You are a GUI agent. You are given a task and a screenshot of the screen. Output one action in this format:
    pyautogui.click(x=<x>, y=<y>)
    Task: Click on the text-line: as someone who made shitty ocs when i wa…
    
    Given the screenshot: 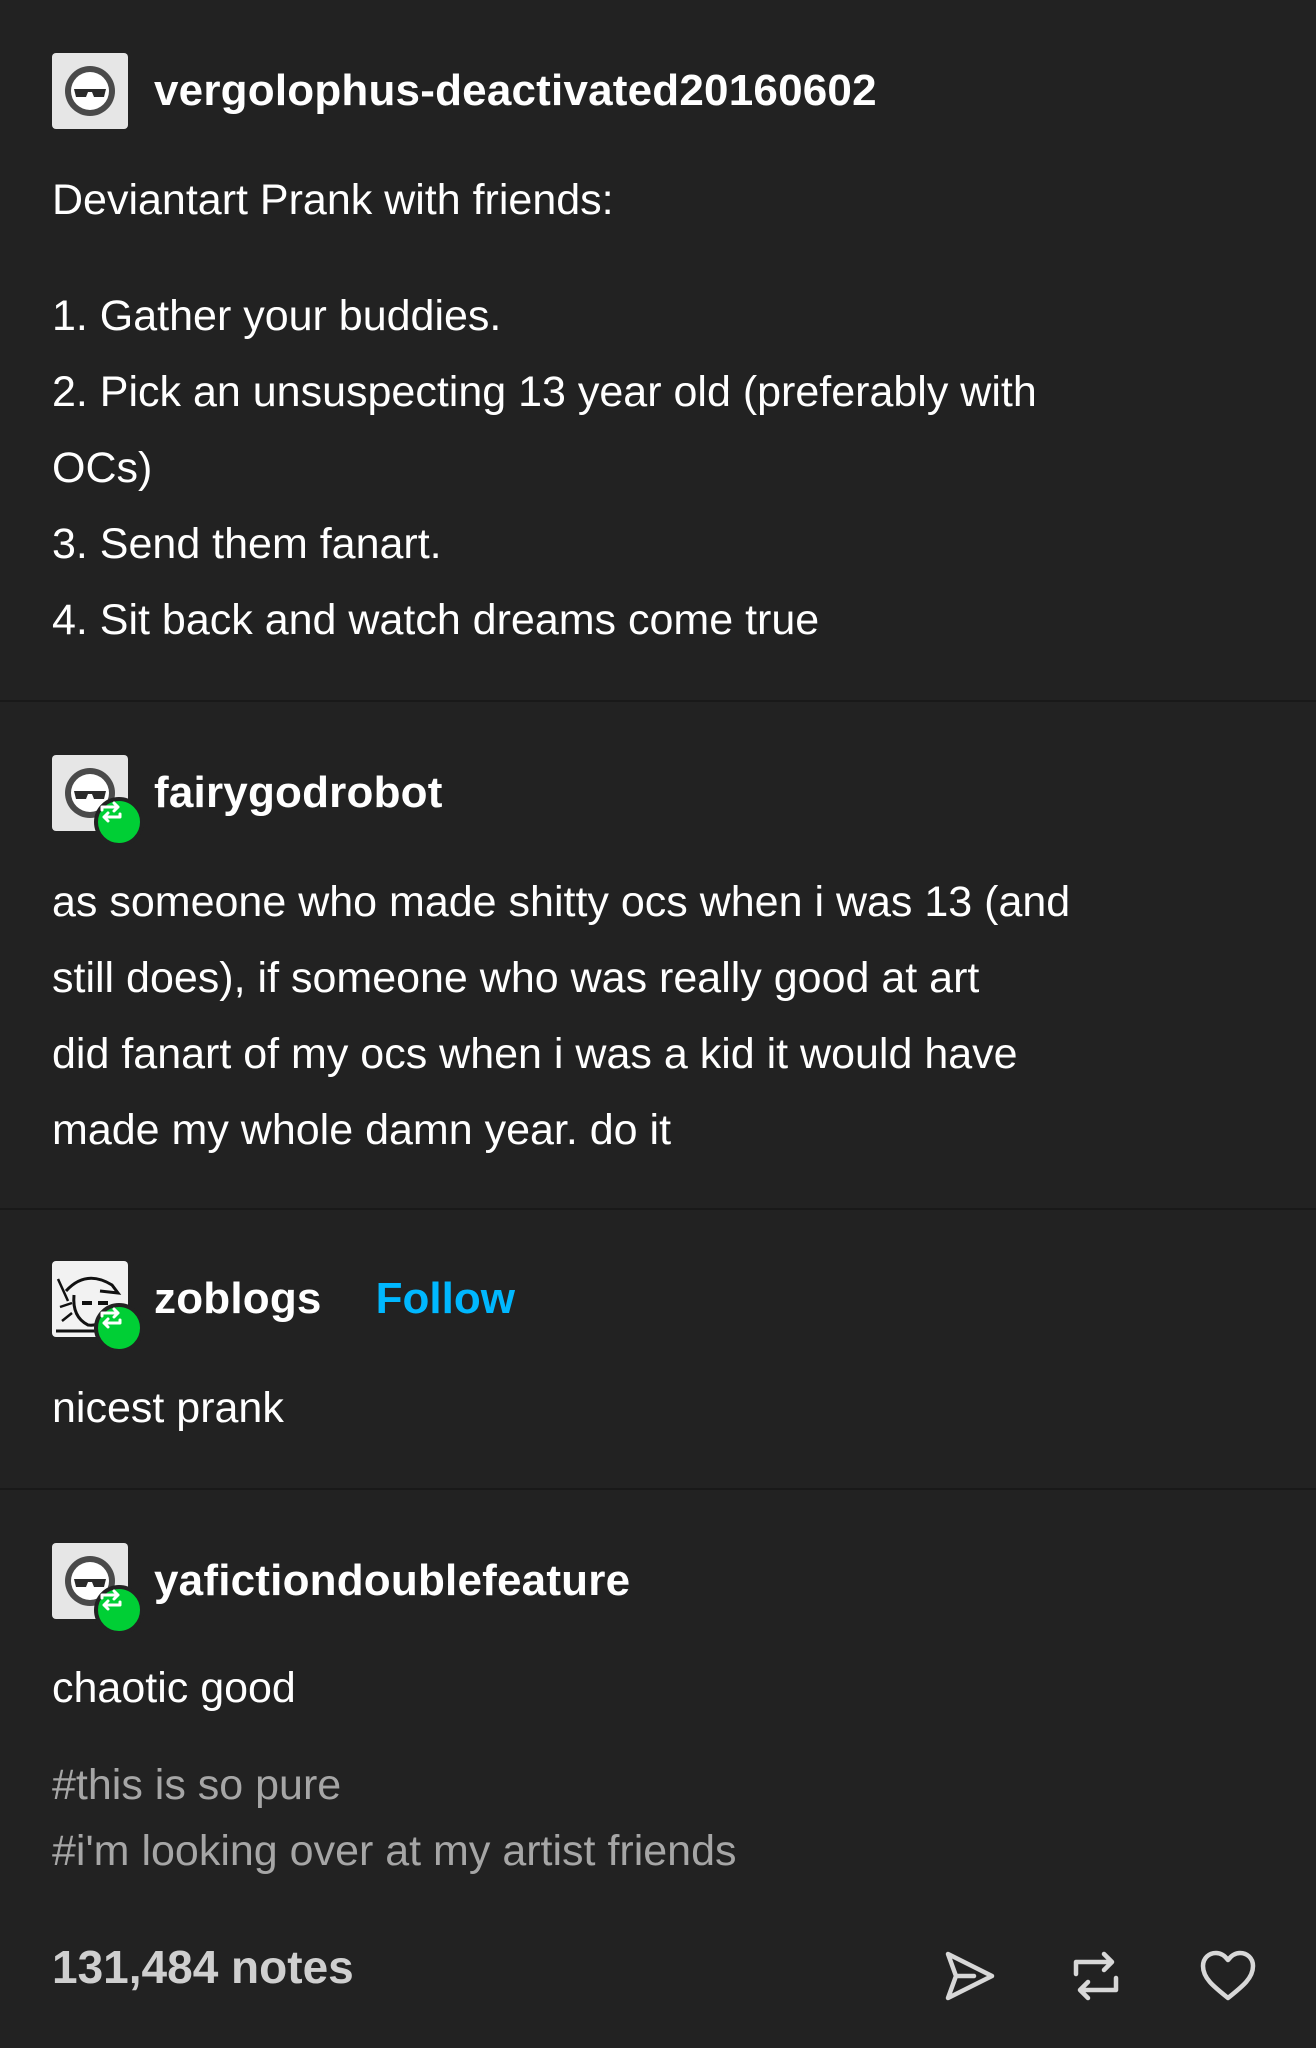 What is the action you would take?
    pyautogui.click(x=561, y=902)
    